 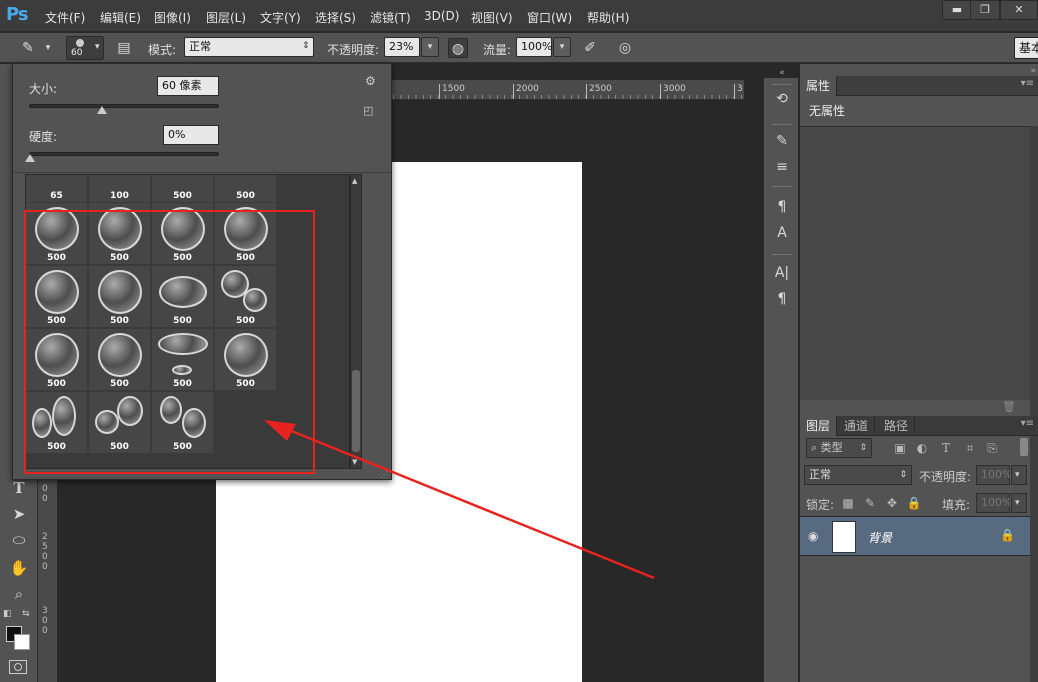 What do you see at coordinates (994, 475) in the screenshot?
I see `layer-opacity-input: 100%` at bounding box center [994, 475].